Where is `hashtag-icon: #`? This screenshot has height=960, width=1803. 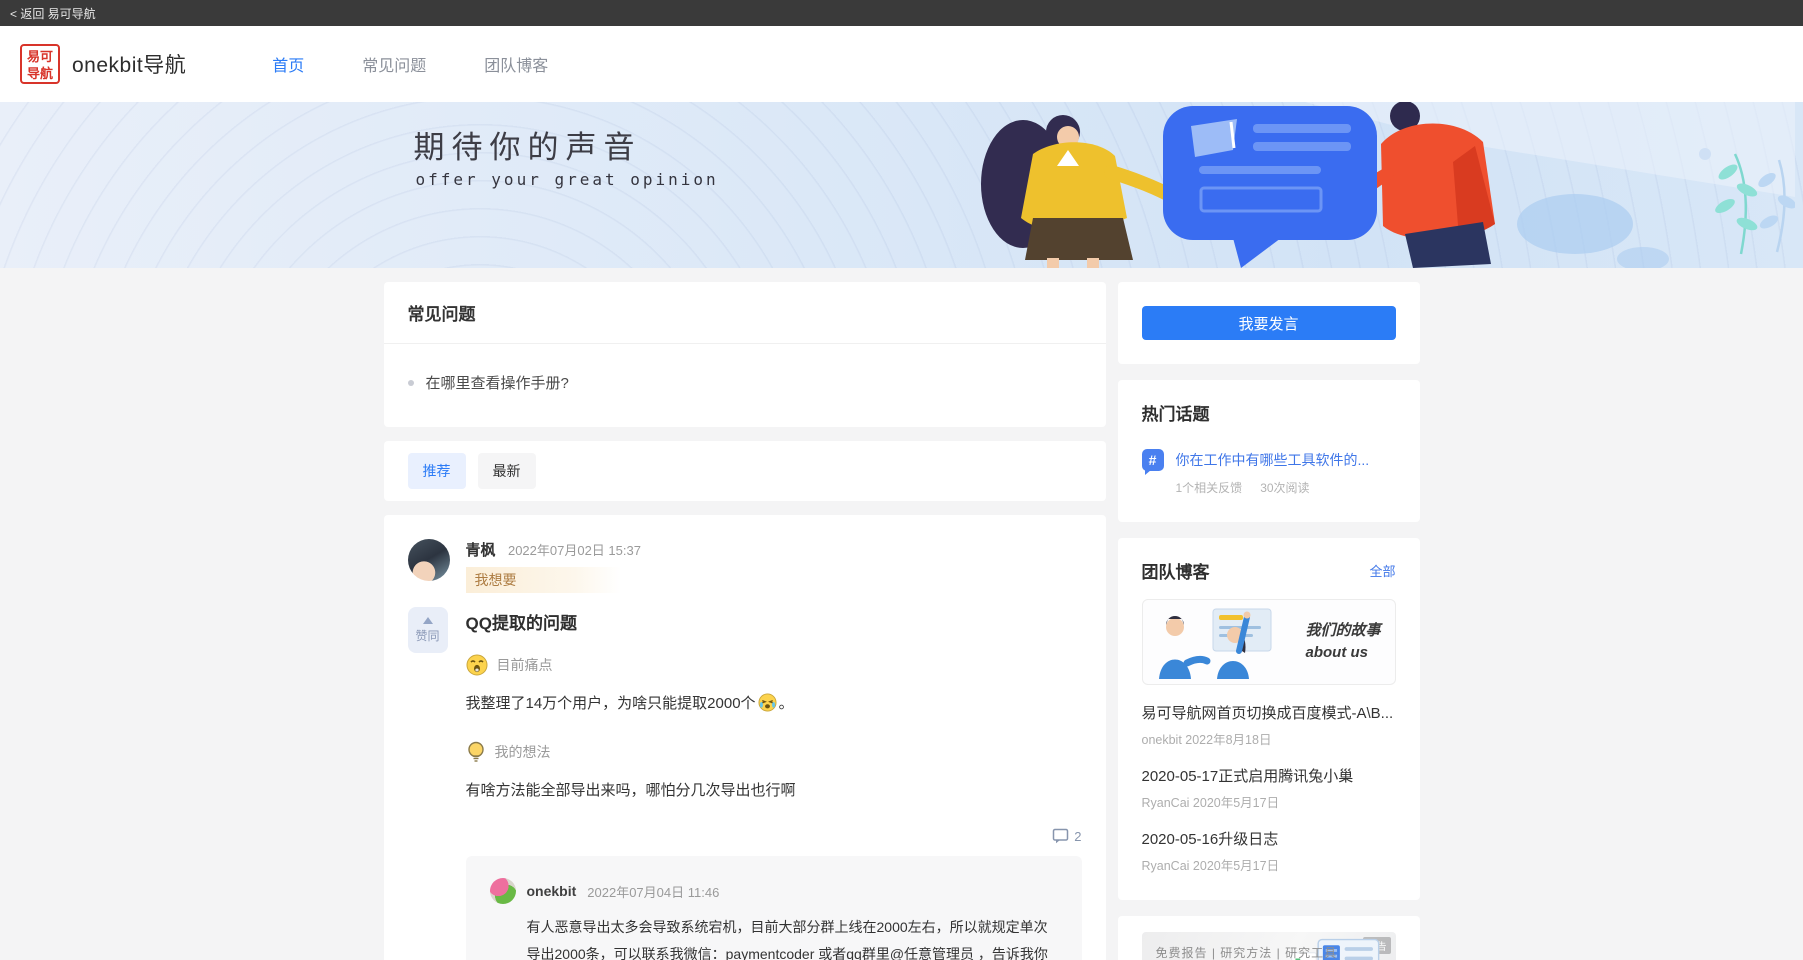 hashtag-icon: # is located at coordinates (1152, 462).